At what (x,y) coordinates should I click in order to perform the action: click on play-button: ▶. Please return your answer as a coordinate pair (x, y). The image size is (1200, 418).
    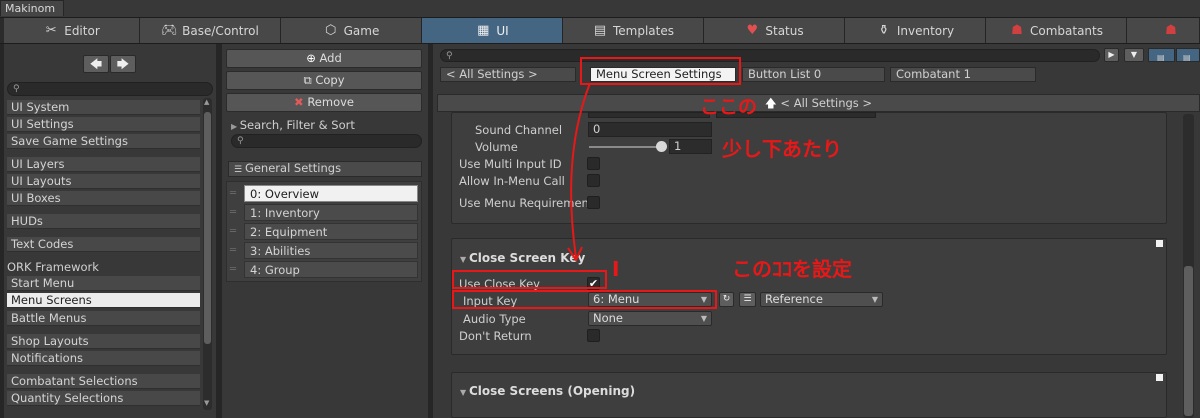
    Looking at the image, I should click on (1111, 55).